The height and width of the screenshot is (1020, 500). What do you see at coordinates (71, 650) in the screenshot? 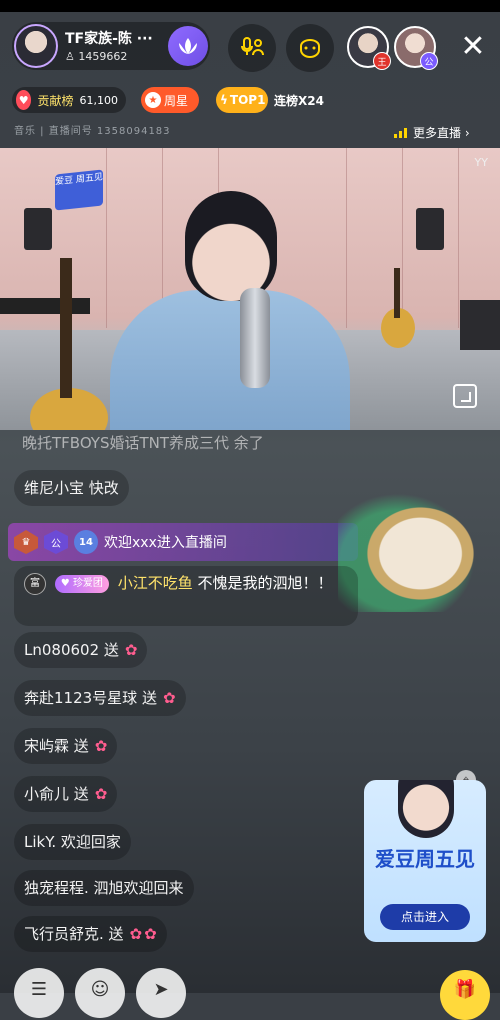
I see `chat-text: Ln080602 送` at bounding box center [71, 650].